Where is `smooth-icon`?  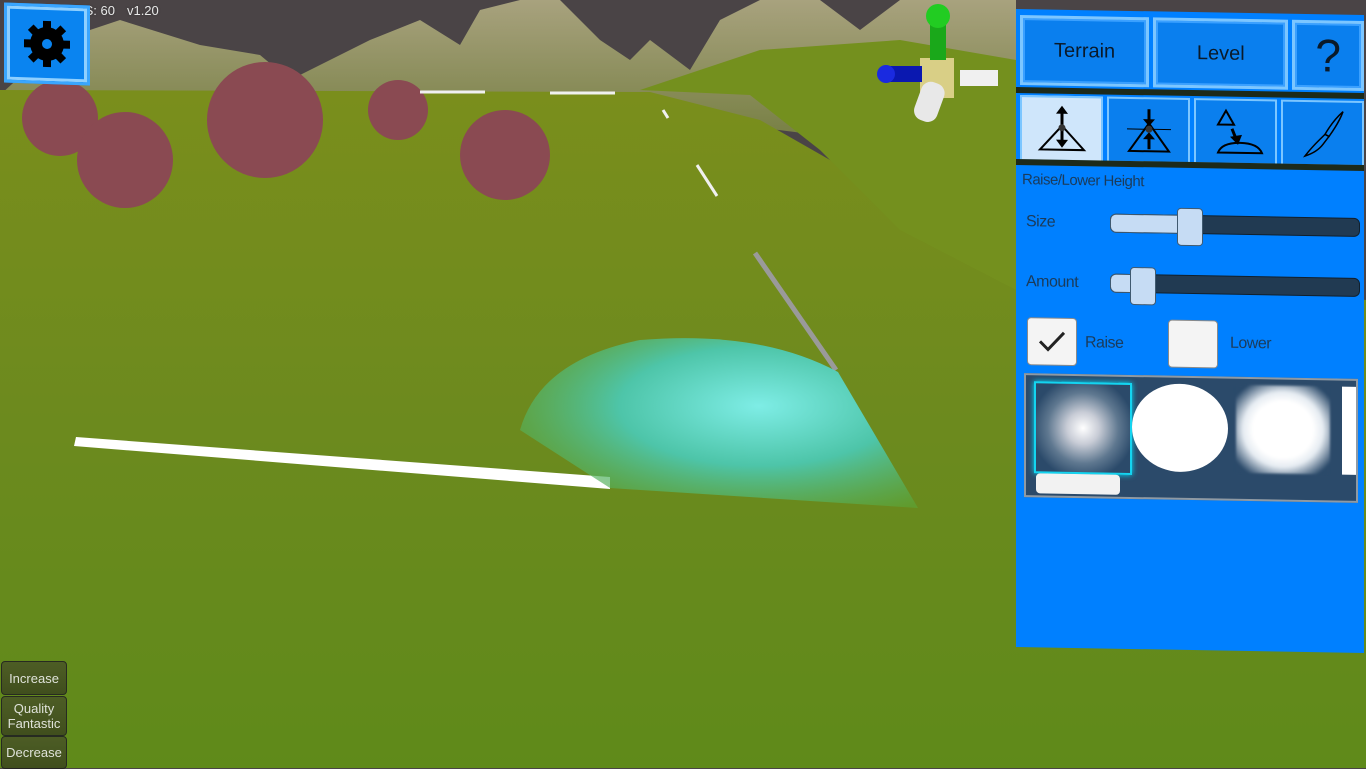
smooth-icon is located at coordinates (1239, 131).